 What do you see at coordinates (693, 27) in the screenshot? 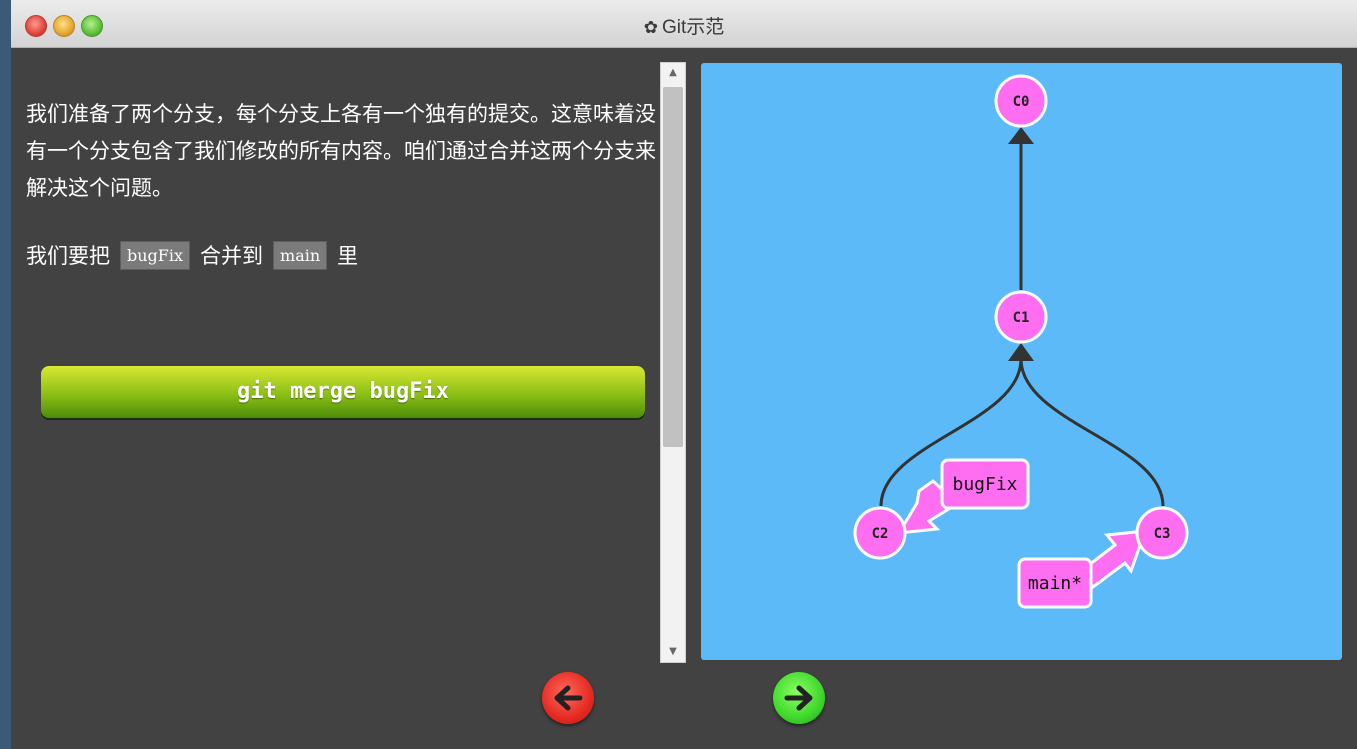
I see `window-title-text: Git示范` at bounding box center [693, 27].